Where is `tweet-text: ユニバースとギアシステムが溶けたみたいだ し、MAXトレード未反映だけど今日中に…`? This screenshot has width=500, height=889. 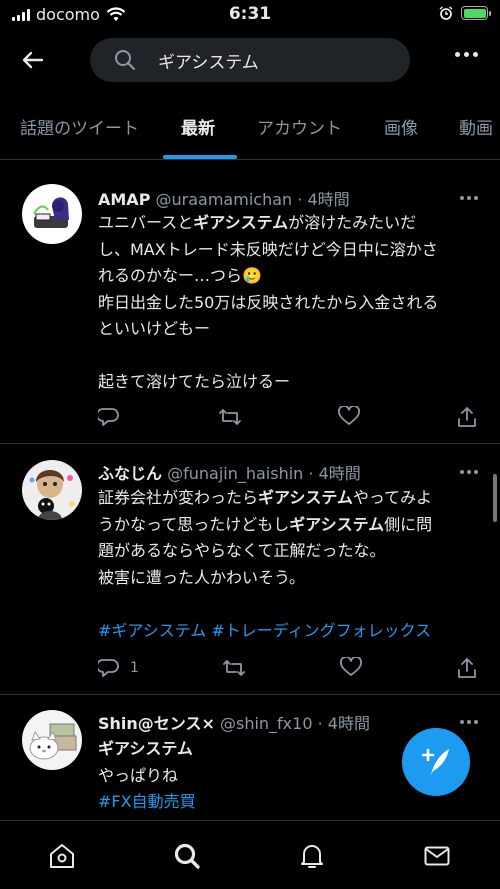 tweet-text: ユニバースとギアシステムが溶けたみたいだ し、MAXトレード未反映だけど今日中に… is located at coordinates (268, 302).